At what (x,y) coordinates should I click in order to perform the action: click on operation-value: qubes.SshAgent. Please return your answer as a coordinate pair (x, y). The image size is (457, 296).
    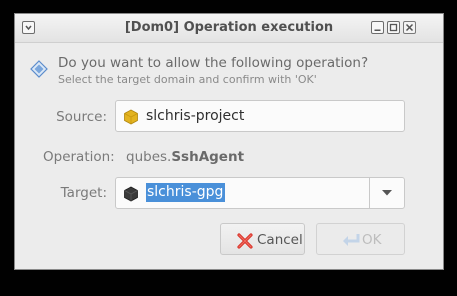
    Looking at the image, I should click on (185, 157).